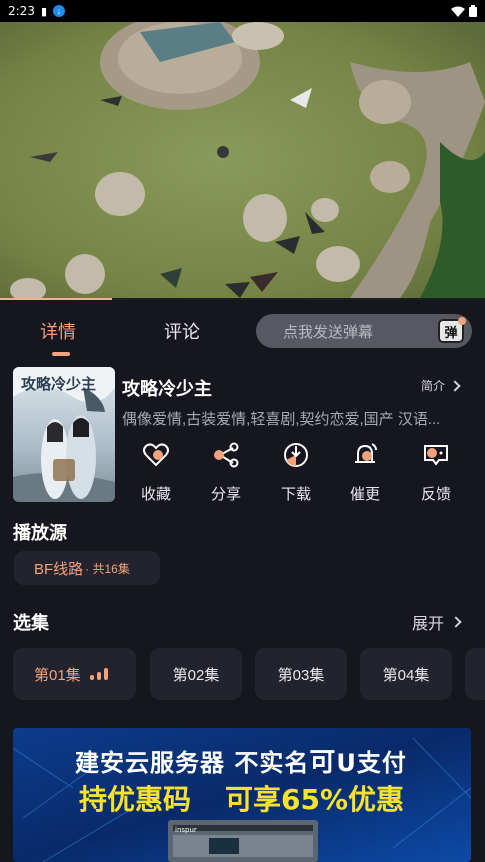 This screenshot has width=485, height=862. What do you see at coordinates (156, 472) in the screenshot?
I see `favorite-button: 收藏` at bounding box center [156, 472].